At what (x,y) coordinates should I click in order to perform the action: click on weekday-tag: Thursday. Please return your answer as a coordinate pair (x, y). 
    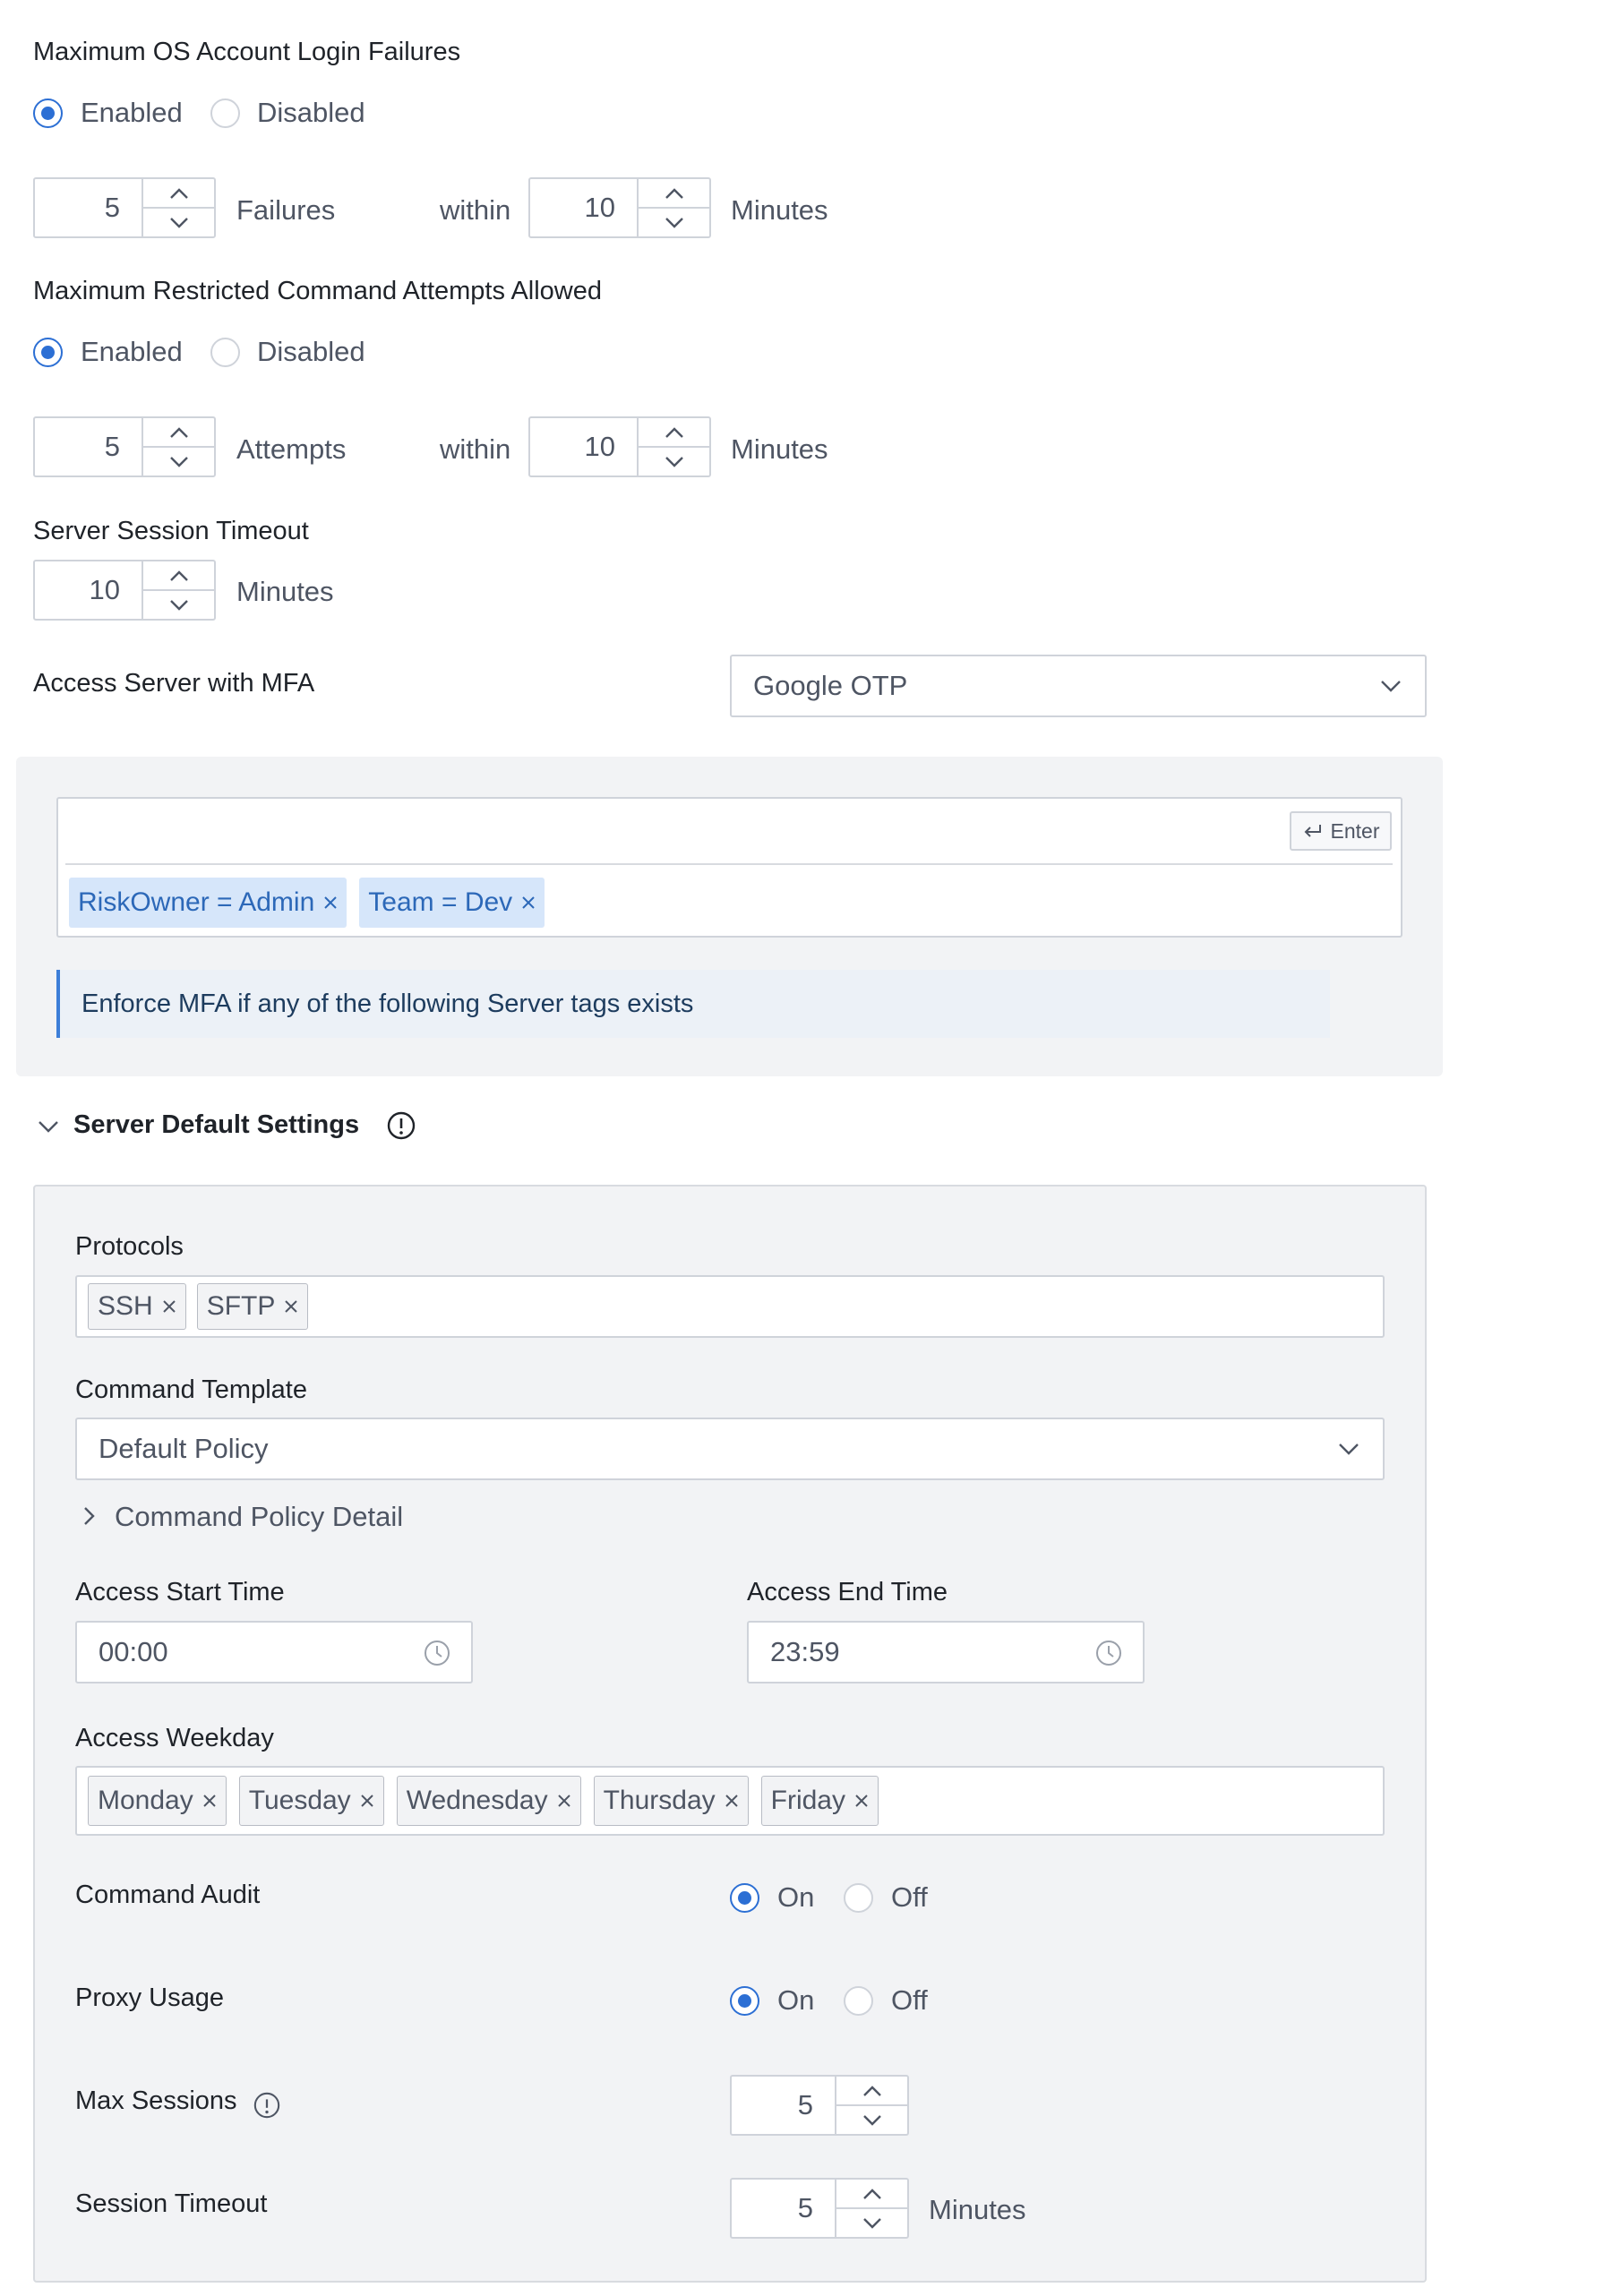
    Looking at the image, I should click on (671, 1801).